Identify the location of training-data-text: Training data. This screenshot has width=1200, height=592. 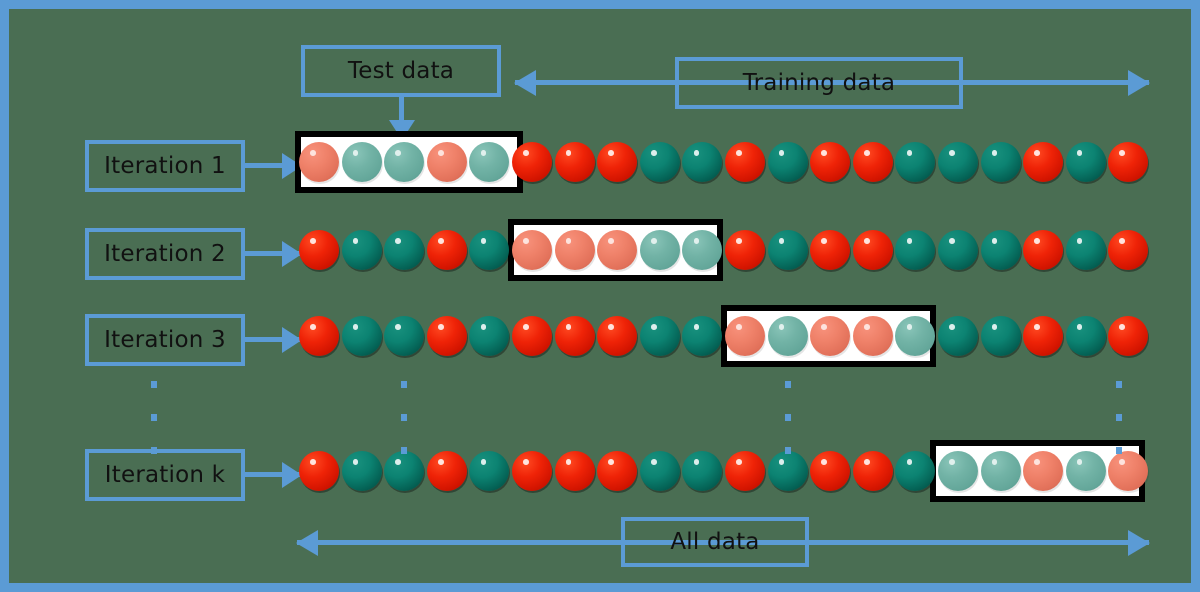
(819, 82).